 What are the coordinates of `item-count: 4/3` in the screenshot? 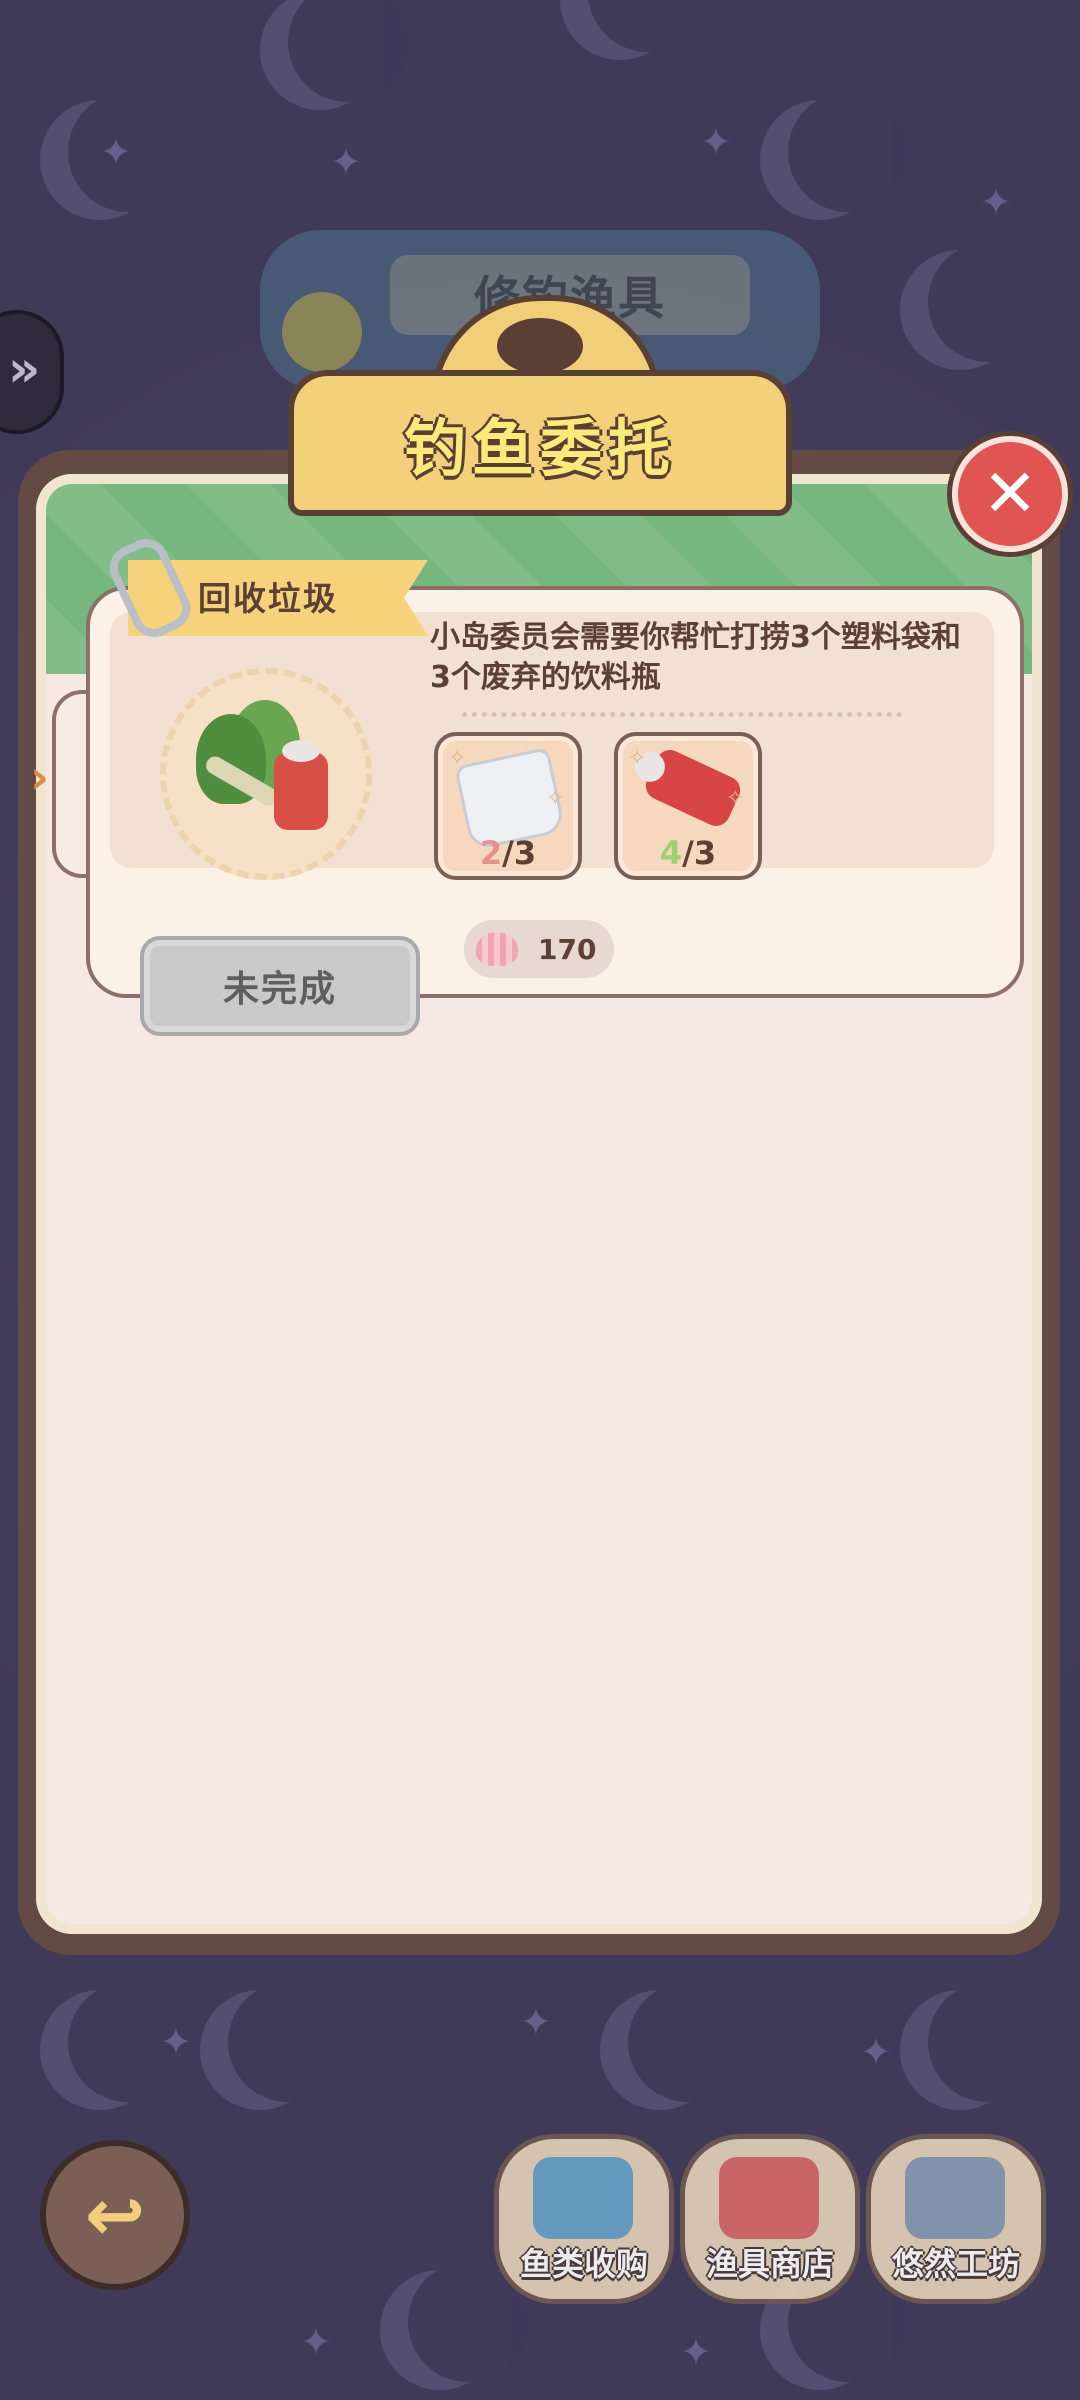 It's located at (688, 853).